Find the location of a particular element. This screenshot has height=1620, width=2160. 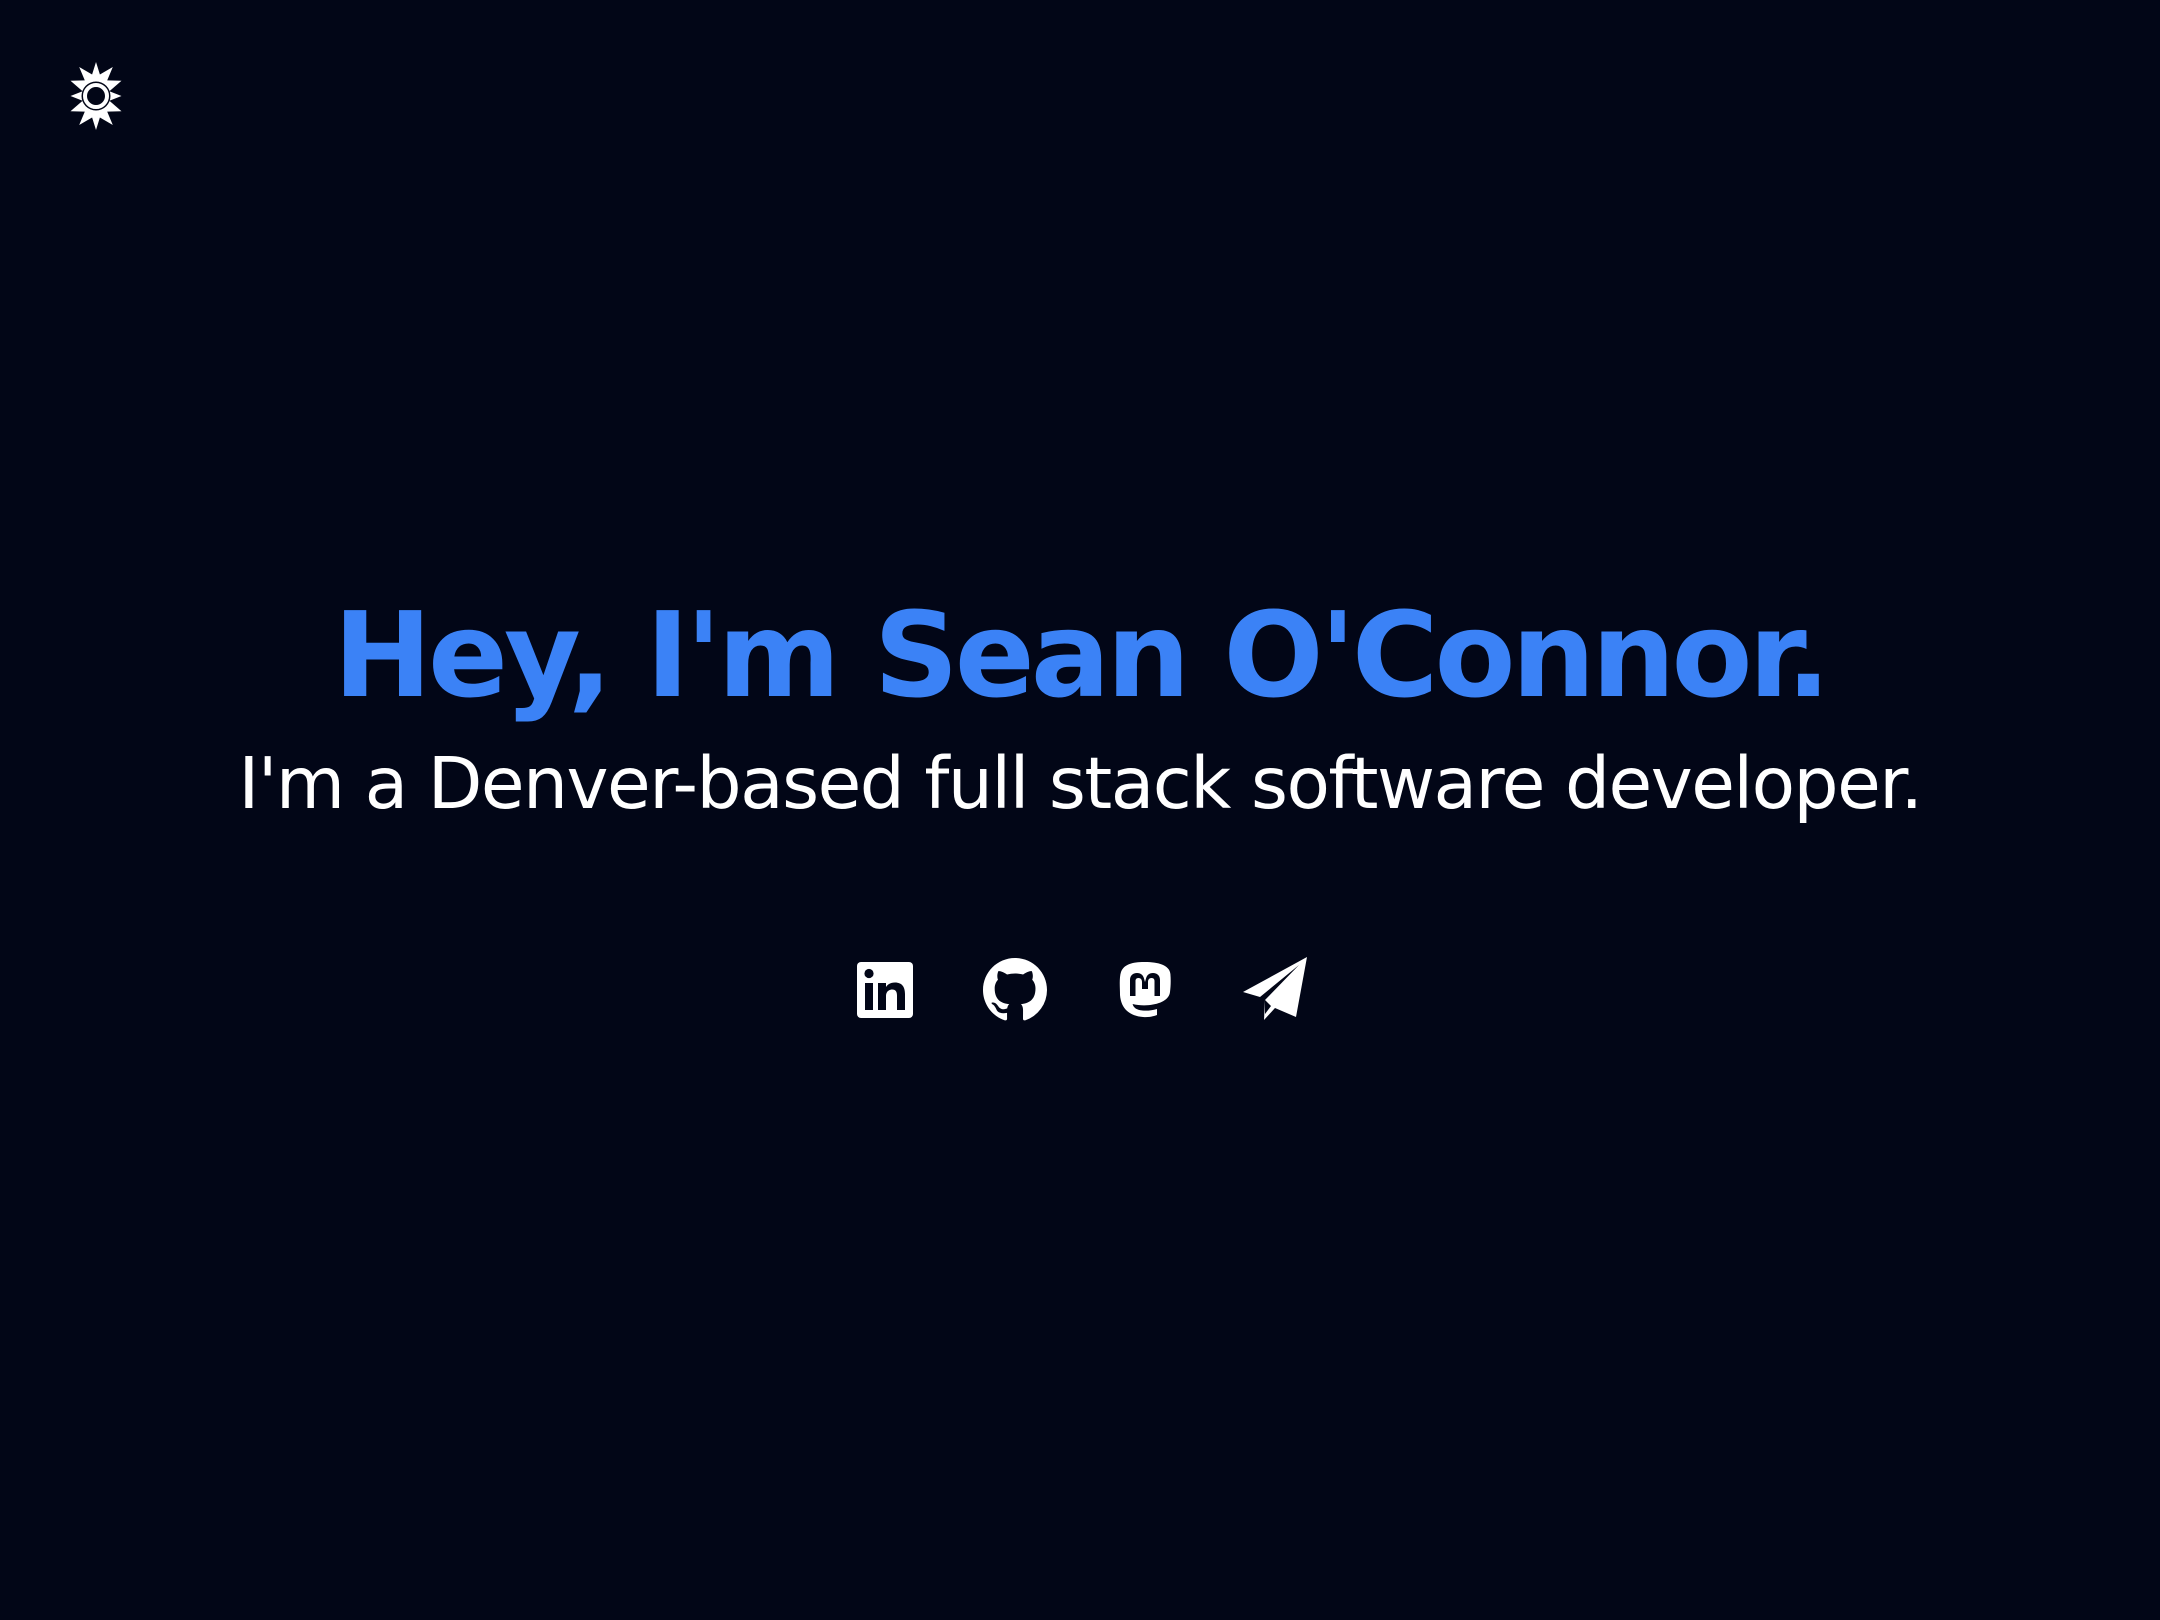

sun-icon is located at coordinates (96, 96).